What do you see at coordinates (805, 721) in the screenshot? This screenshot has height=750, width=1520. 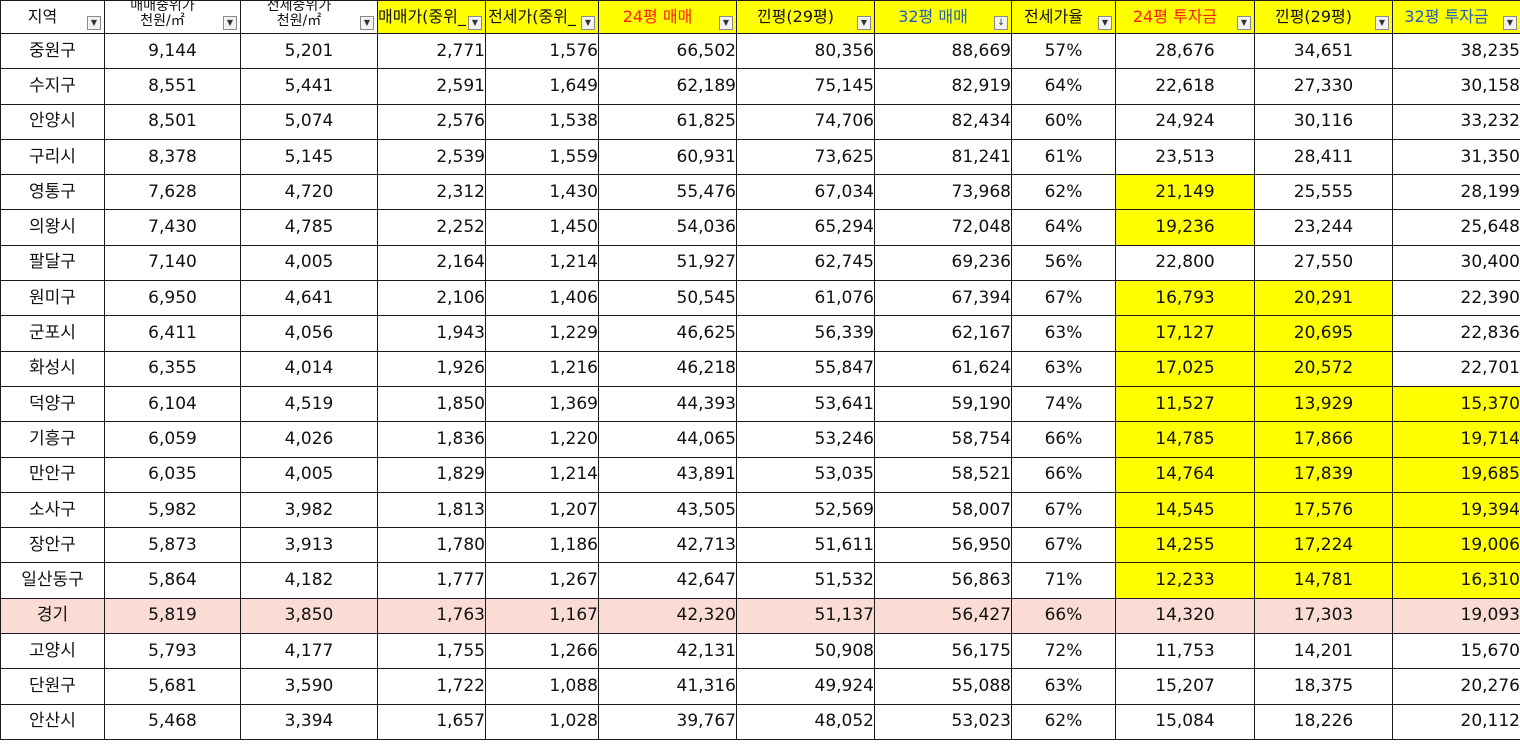 I see `cell-29py-sale: 48,052` at bounding box center [805, 721].